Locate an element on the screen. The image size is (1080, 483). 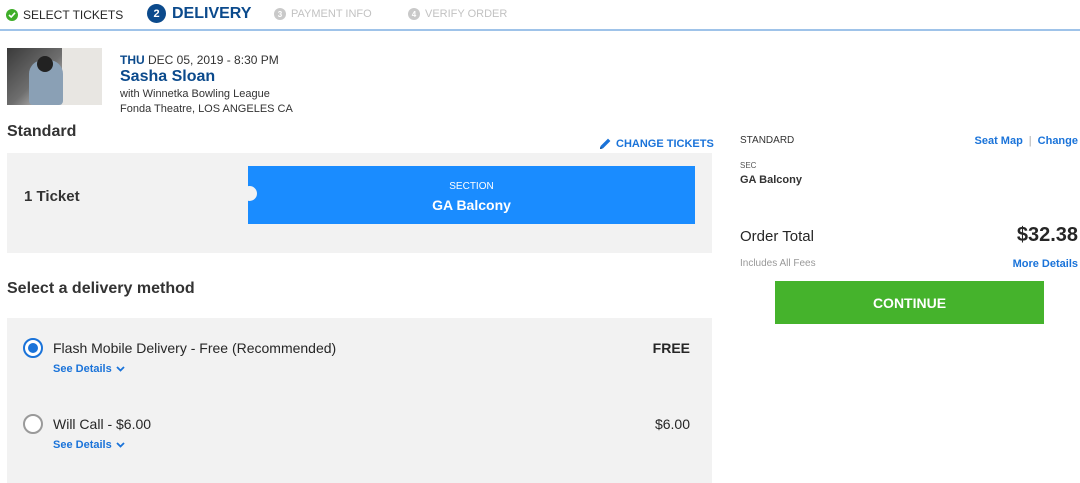
event-venue: Fonda Theatre, LOS ANGELES CA is located at coordinates (206, 109).